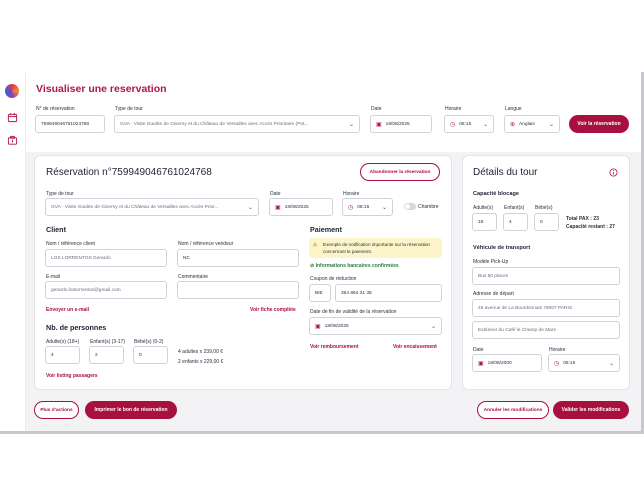  I want to click on client-section-title: Client, so click(56, 229).